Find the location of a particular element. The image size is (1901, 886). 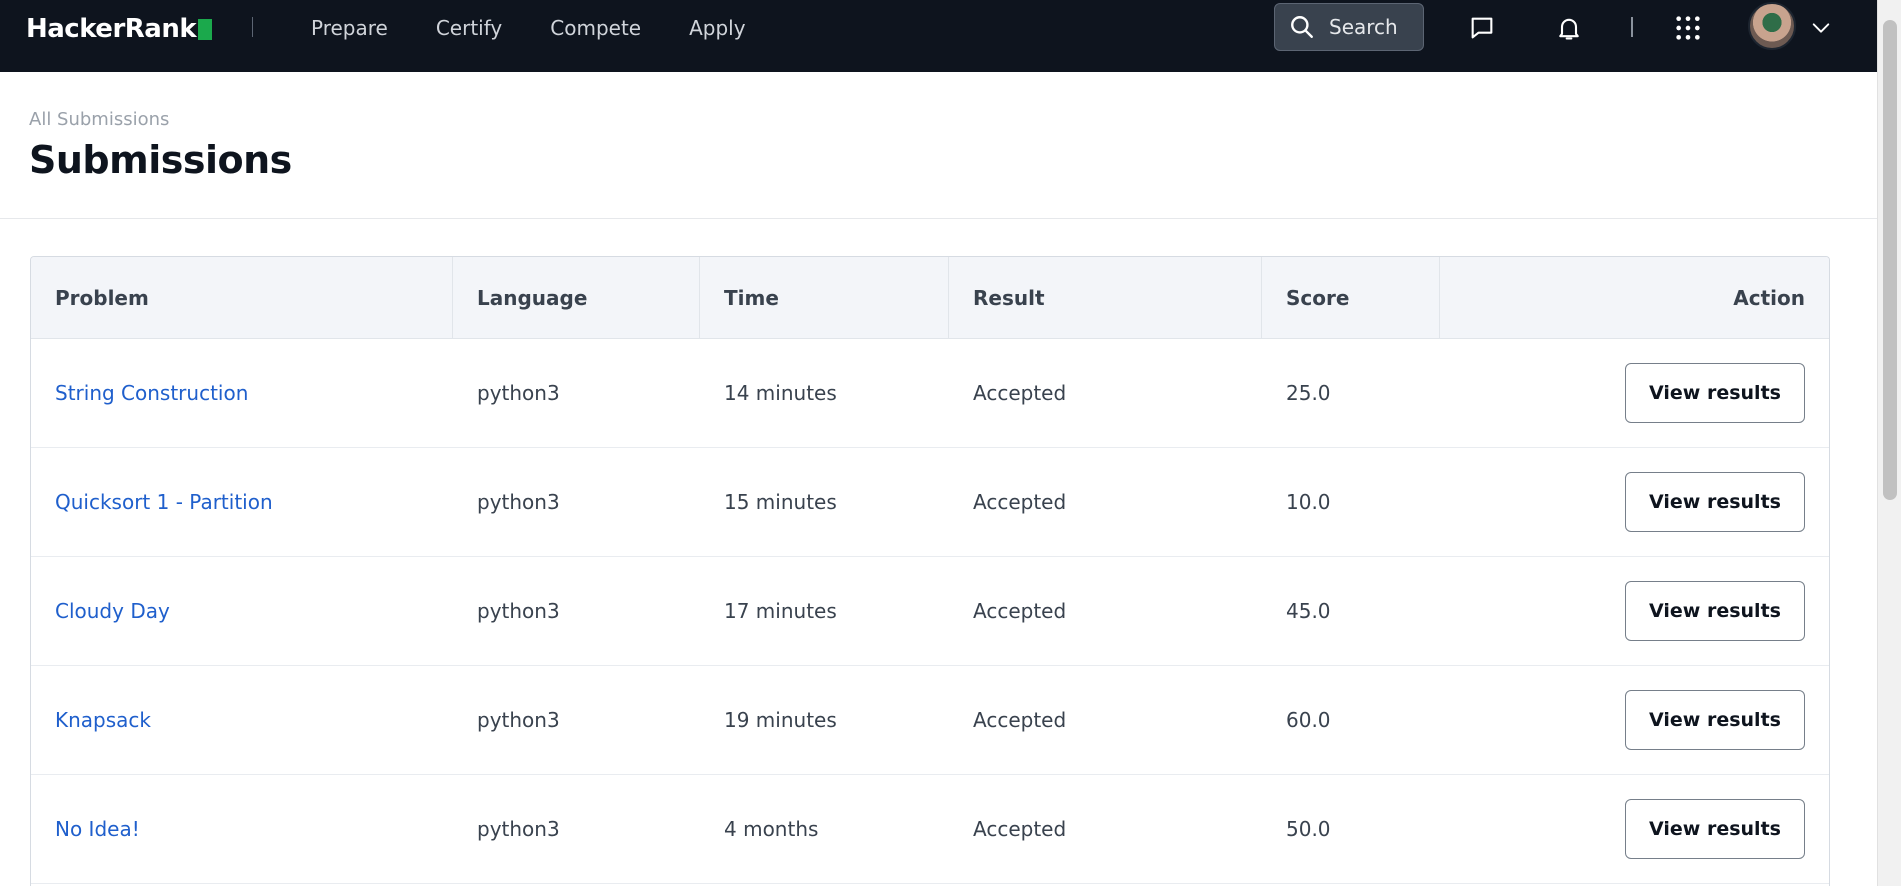

column-header-time: Time is located at coordinates (824, 297).